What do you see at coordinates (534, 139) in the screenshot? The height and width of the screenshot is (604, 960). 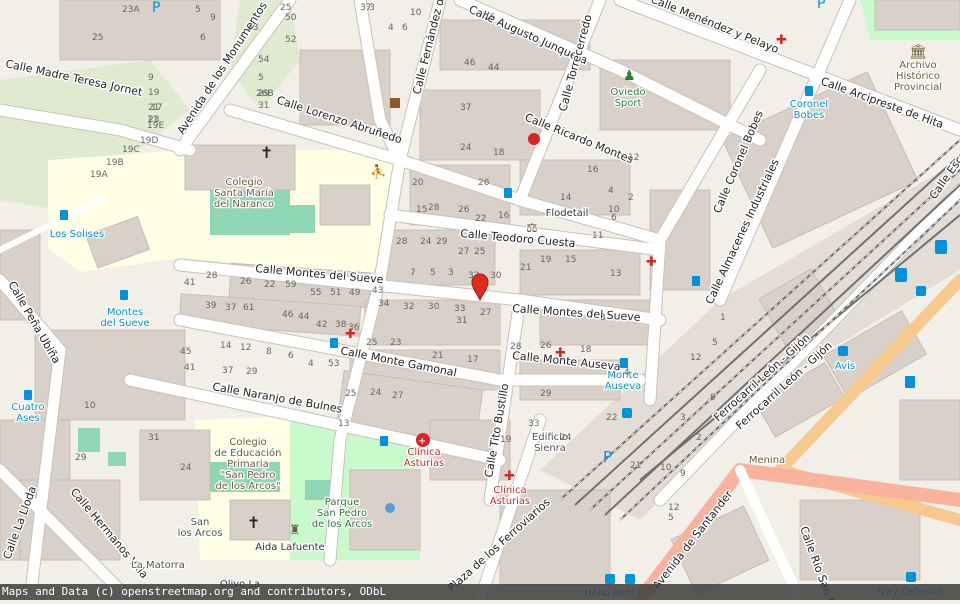 I see `clinic-icon` at bounding box center [534, 139].